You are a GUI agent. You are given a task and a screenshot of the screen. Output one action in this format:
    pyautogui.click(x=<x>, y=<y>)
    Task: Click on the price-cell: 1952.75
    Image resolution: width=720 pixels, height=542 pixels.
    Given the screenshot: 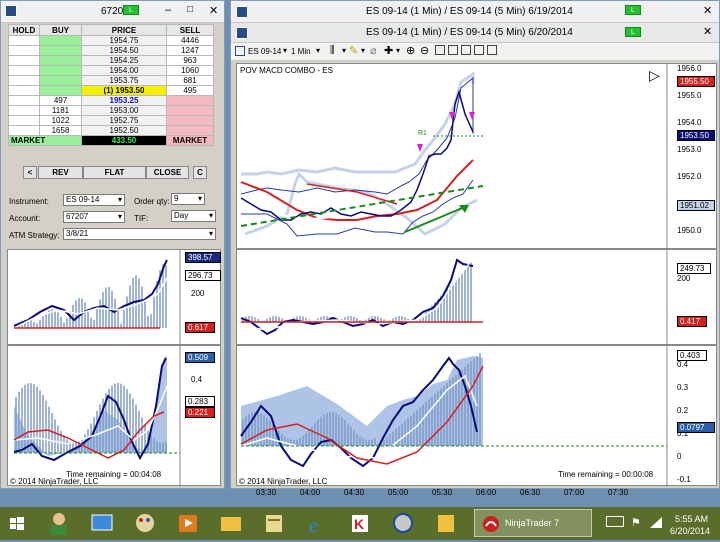 What is the action you would take?
    pyautogui.click(x=124, y=120)
    